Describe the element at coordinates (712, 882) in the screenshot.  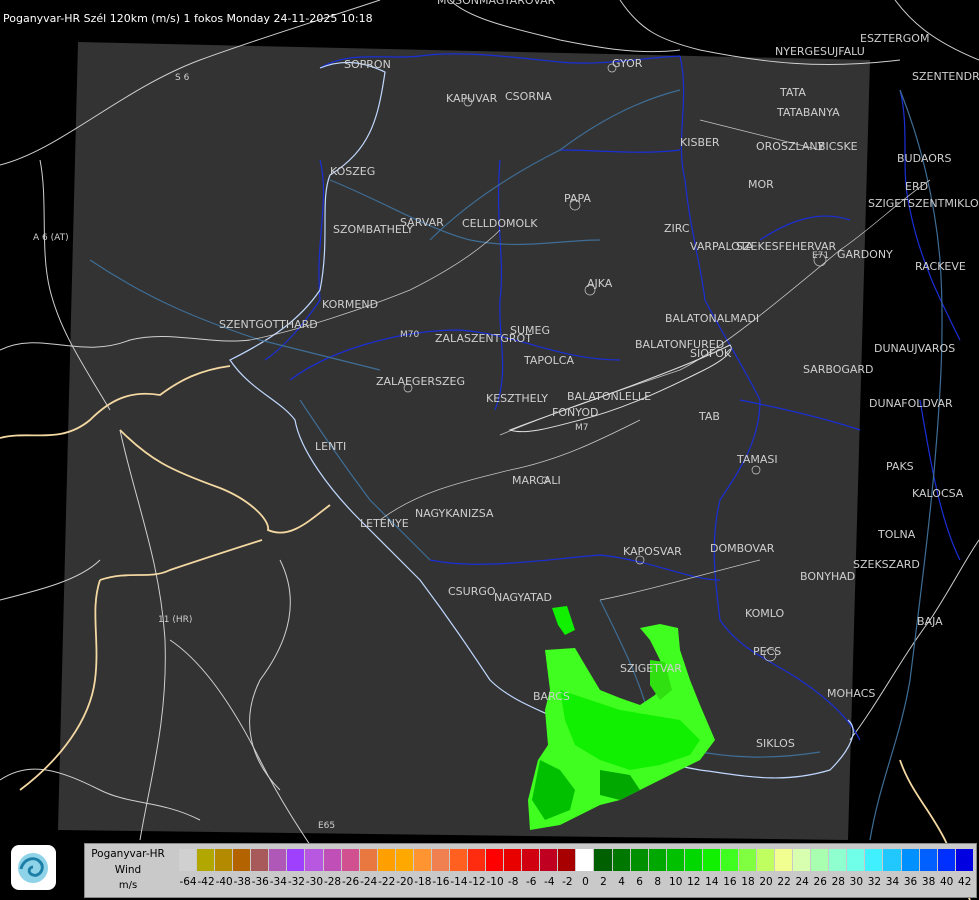
I see `legend-tick: 14` at that location.